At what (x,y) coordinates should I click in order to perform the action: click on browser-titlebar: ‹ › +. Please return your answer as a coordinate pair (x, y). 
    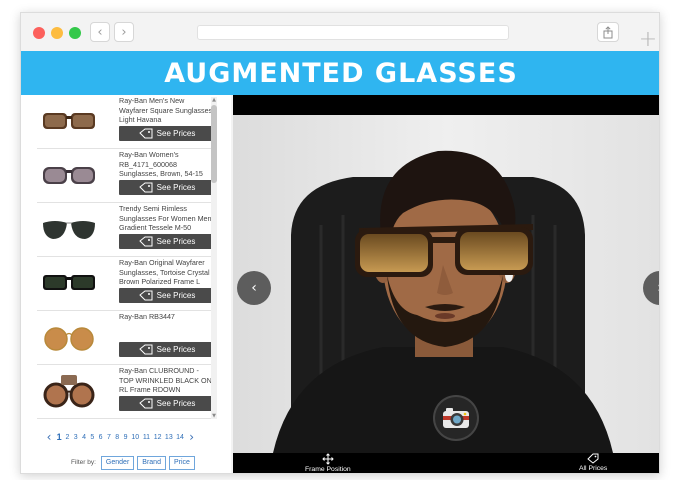
    Looking at the image, I should click on (340, 32).